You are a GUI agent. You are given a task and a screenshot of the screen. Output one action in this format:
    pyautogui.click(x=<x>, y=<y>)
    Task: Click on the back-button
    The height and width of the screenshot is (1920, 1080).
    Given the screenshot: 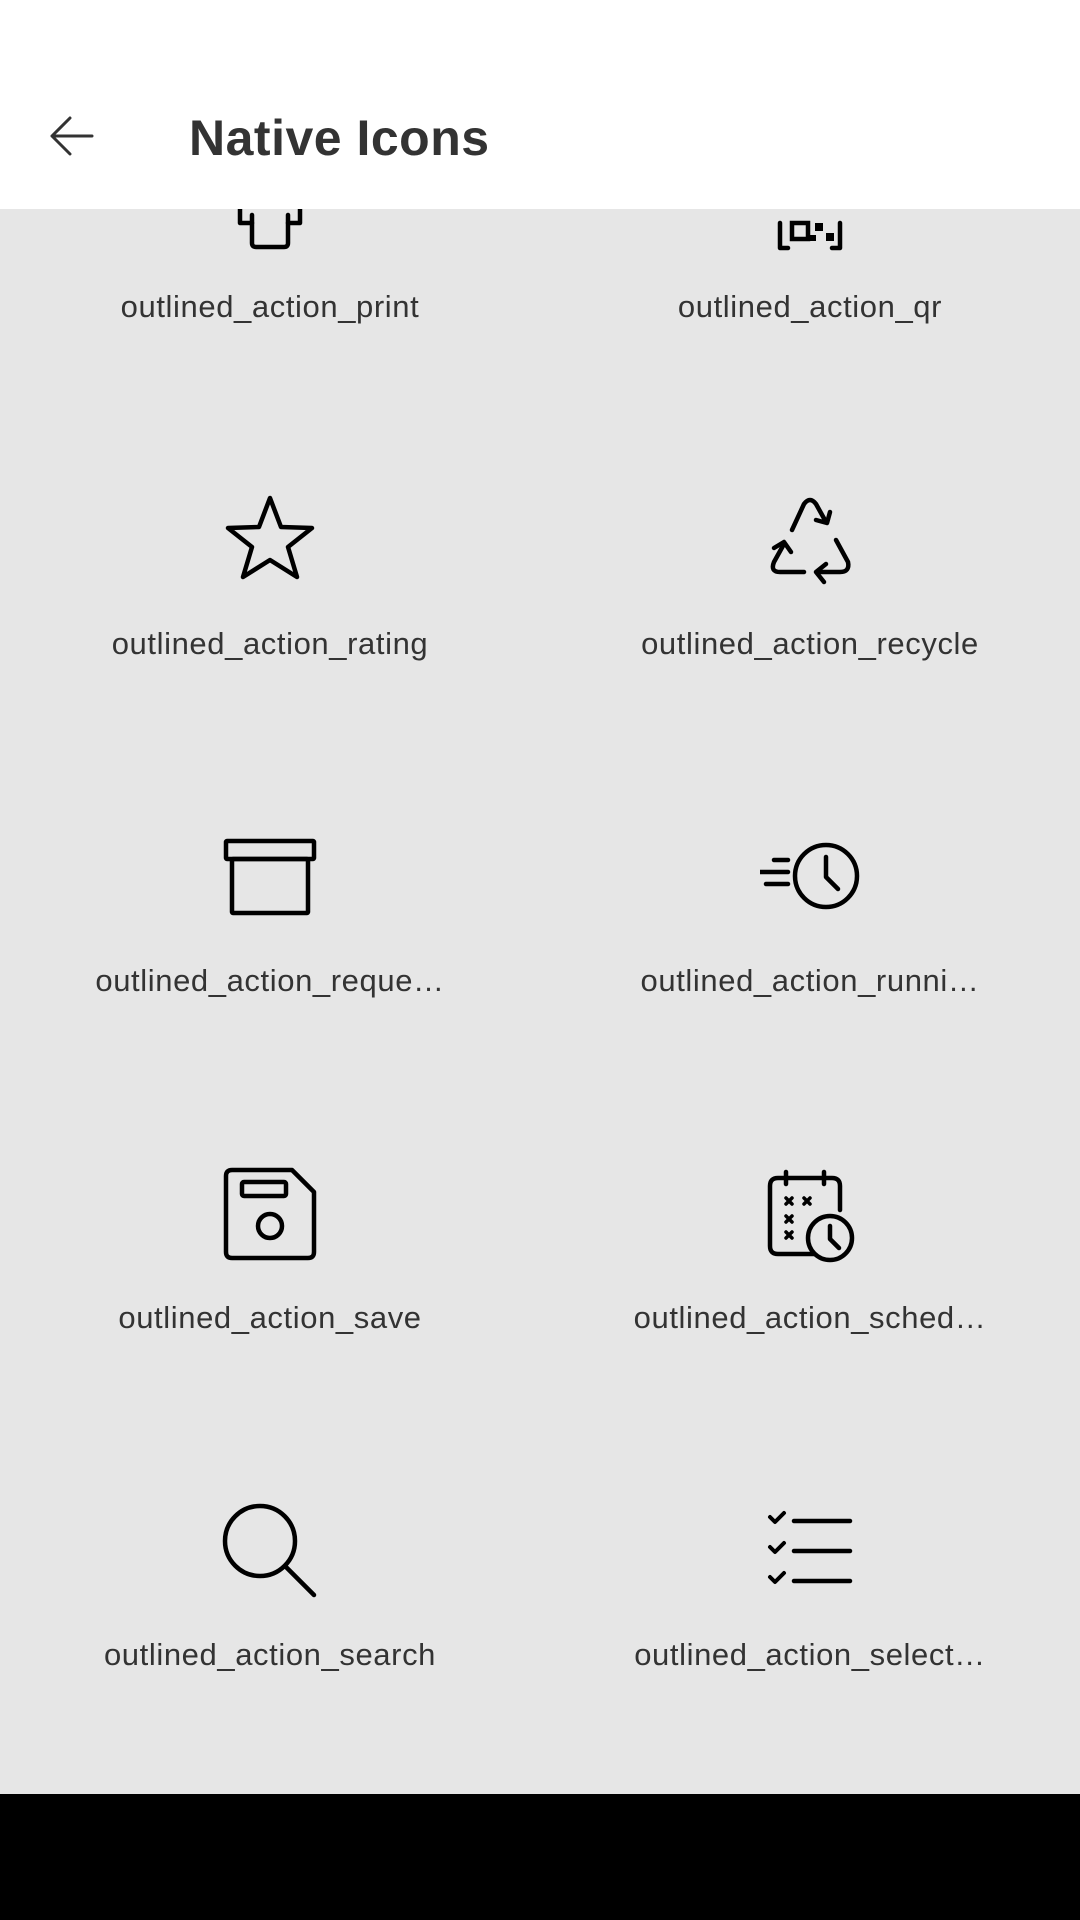 What is the action you would take?
    pyautogui.click(x=72, y=136)
    